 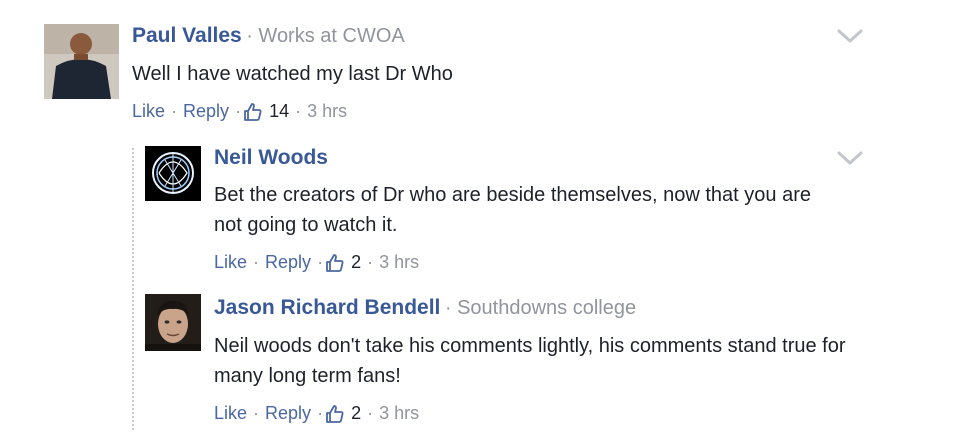 I want to click on author-name: Jason Richard Bendell, so click(x=327, y=307).